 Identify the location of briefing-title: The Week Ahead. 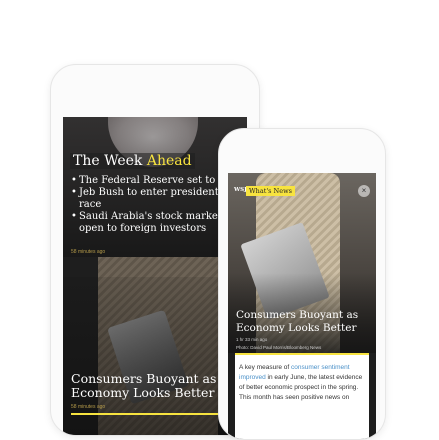
(132, 161).